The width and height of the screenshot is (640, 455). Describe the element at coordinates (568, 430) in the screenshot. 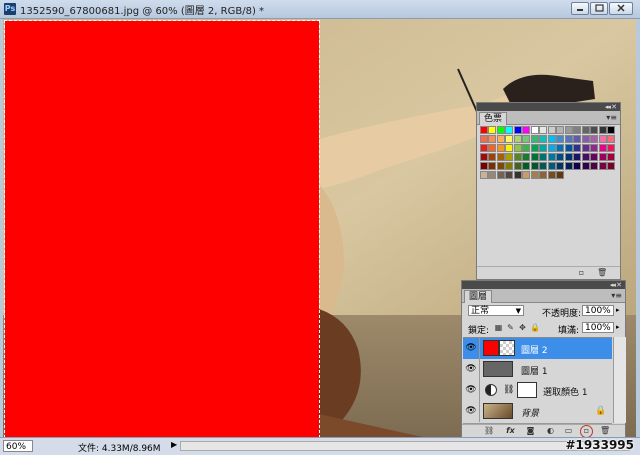

I see `group-icon: ▭` at that location.